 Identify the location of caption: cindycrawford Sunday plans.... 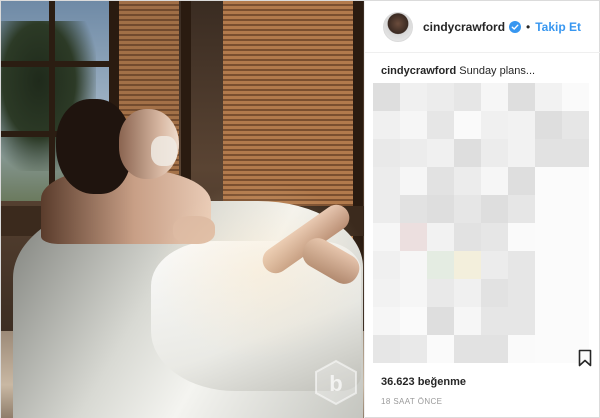
(458, 71).